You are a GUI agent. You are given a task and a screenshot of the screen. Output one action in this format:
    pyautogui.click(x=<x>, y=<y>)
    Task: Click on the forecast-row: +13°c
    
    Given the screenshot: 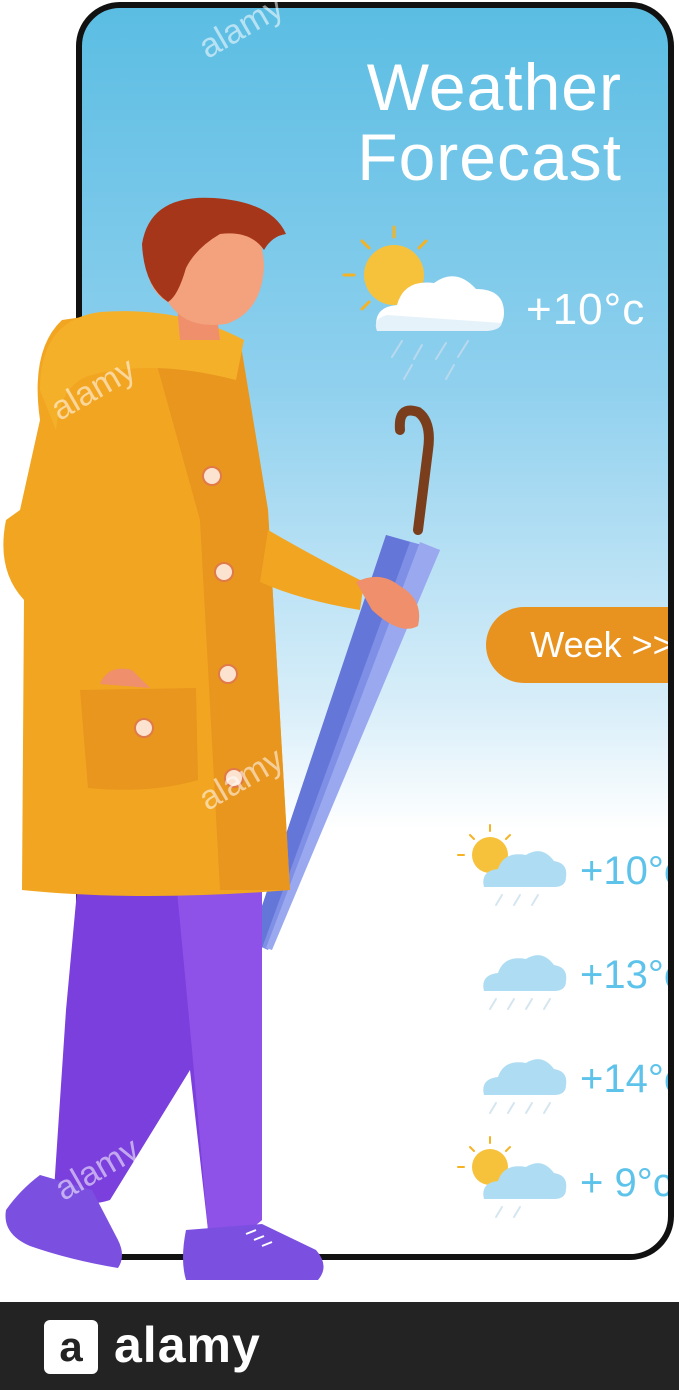 What is the action you would take?
    pyautogui.click(x=565, y=972)
    